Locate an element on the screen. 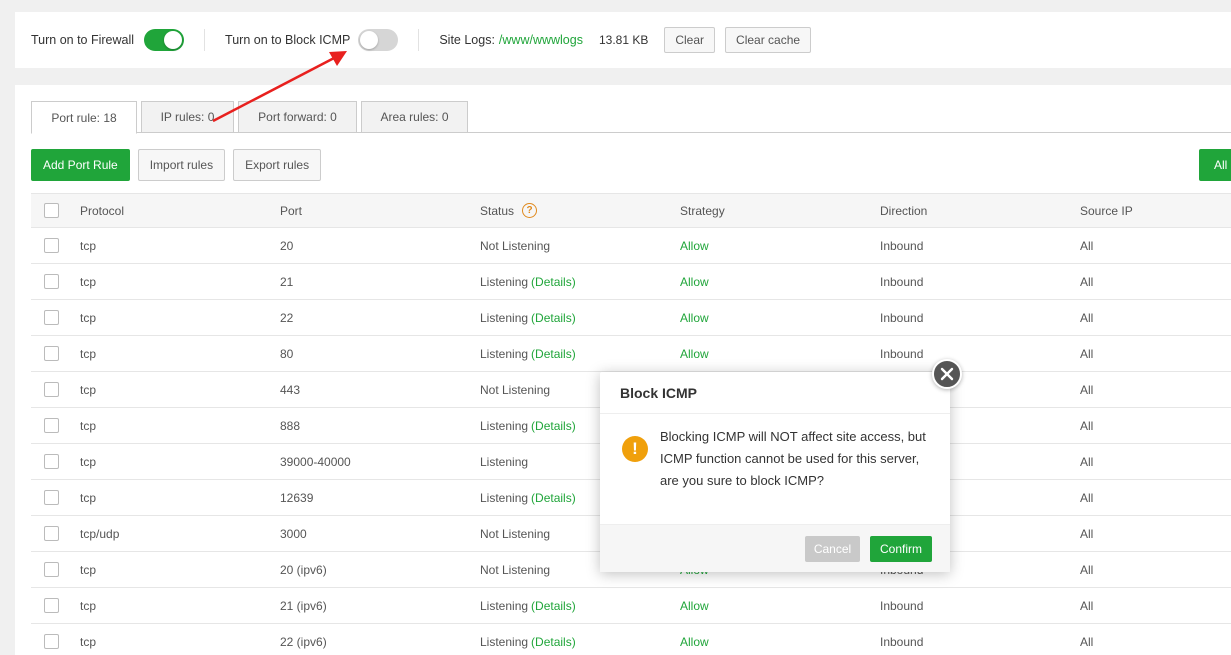  divider is located at coordinates (419, 40).